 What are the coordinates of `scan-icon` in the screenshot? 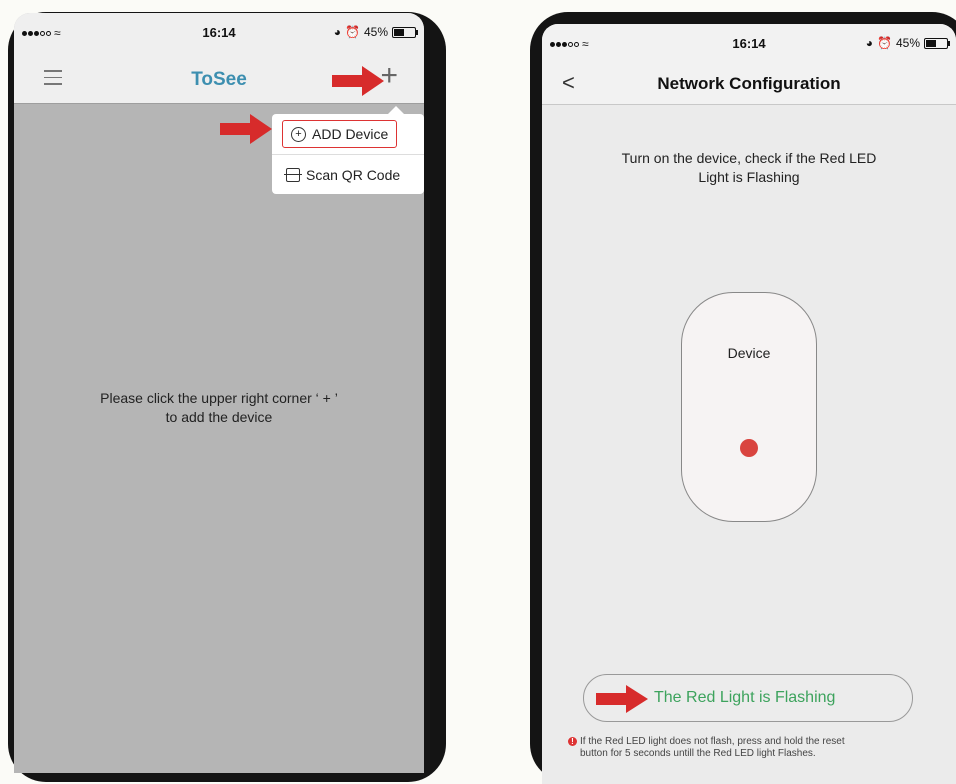 It's located at (293, 174).